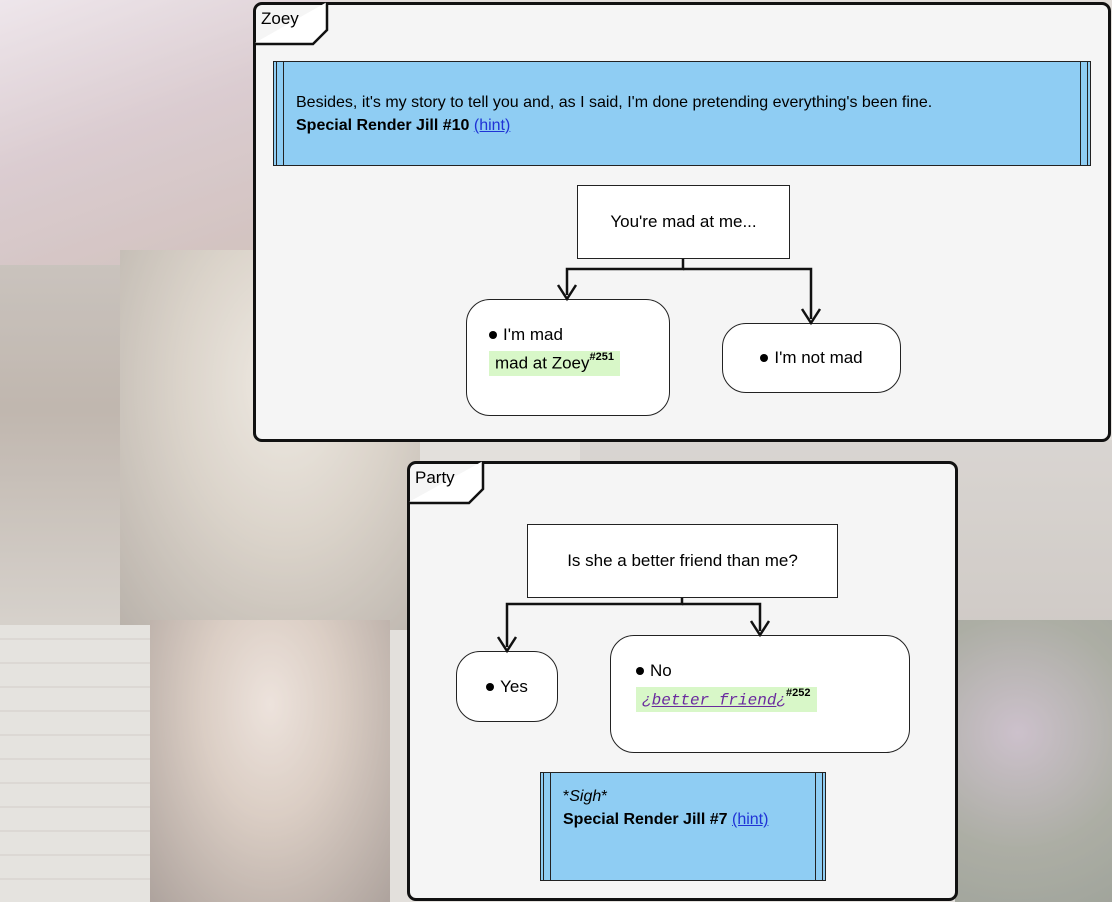  What do you see at coordinates (633, 626) in the screenshot?
I see `party-branch-arrows` at bounding box center [633, 626].